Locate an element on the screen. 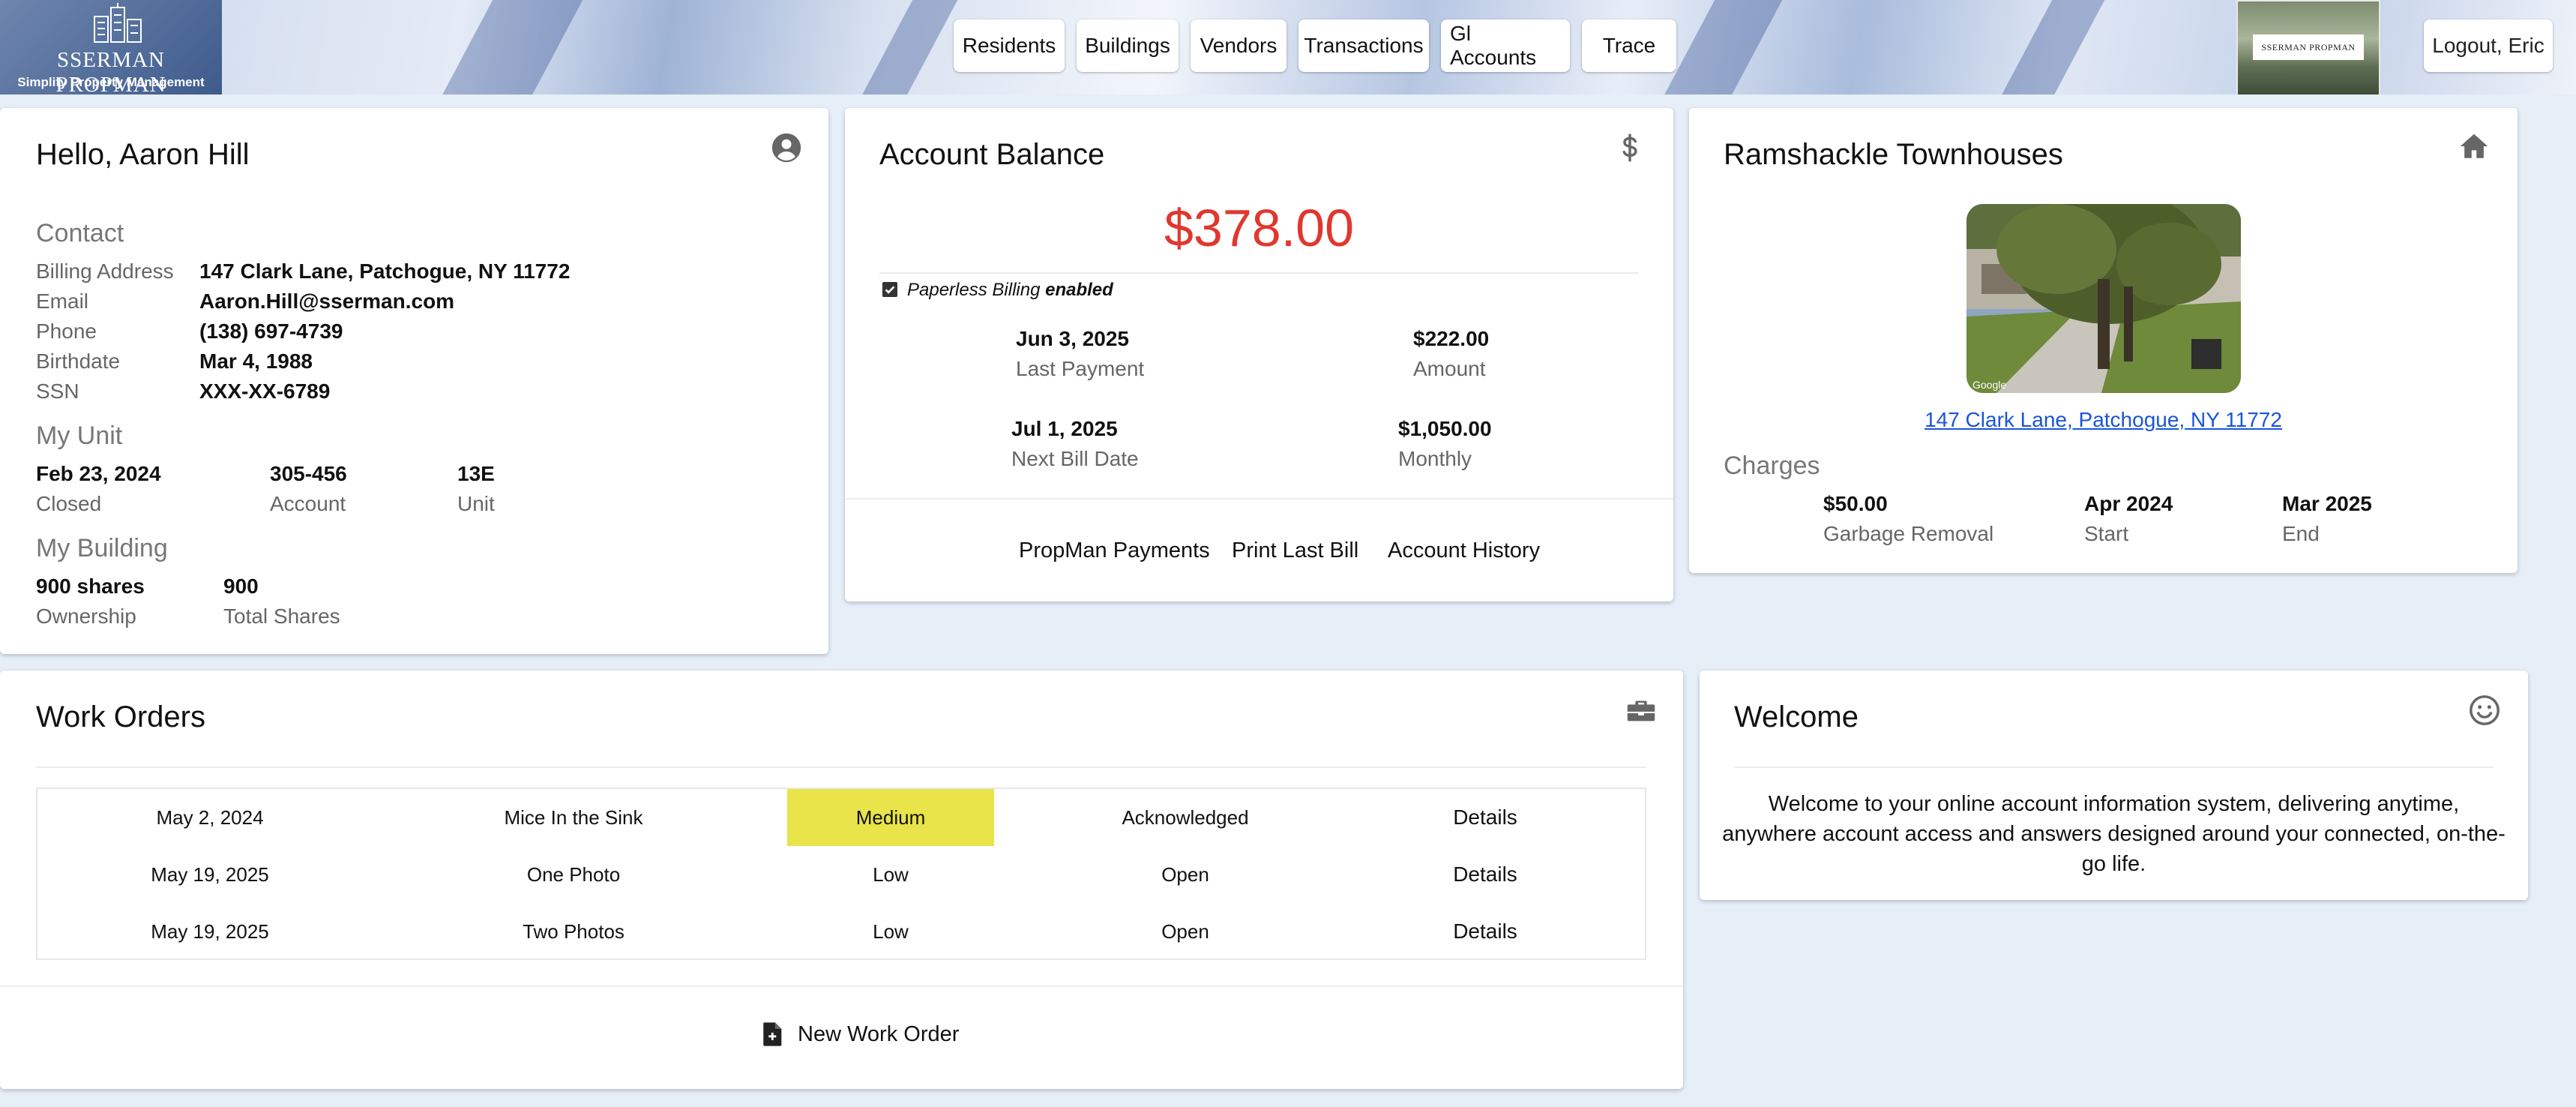 The height and width of the screenshot is (1107, 2576). account-label: Account is located at coordinates (308, 503).